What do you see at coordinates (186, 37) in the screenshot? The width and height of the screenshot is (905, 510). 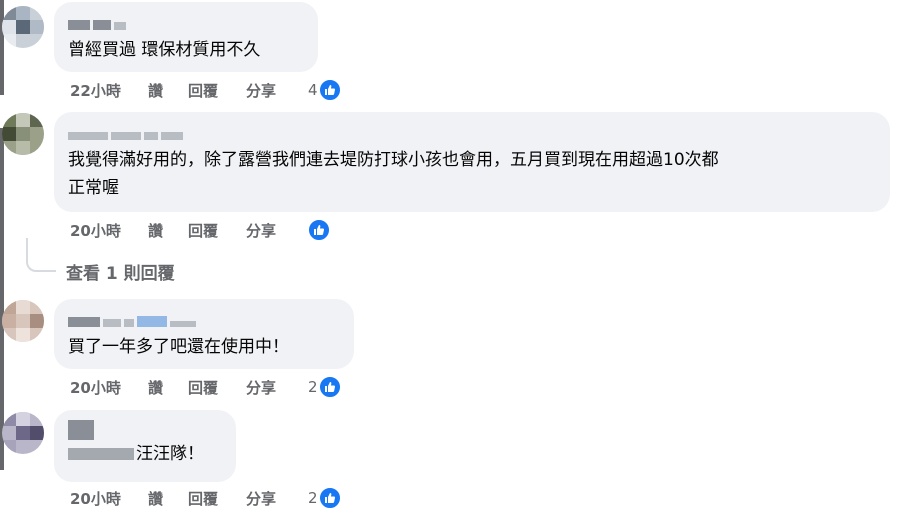 I see `comment-bubble: 曾經買過 環保材質用不久` at bounding box center [186, 37].